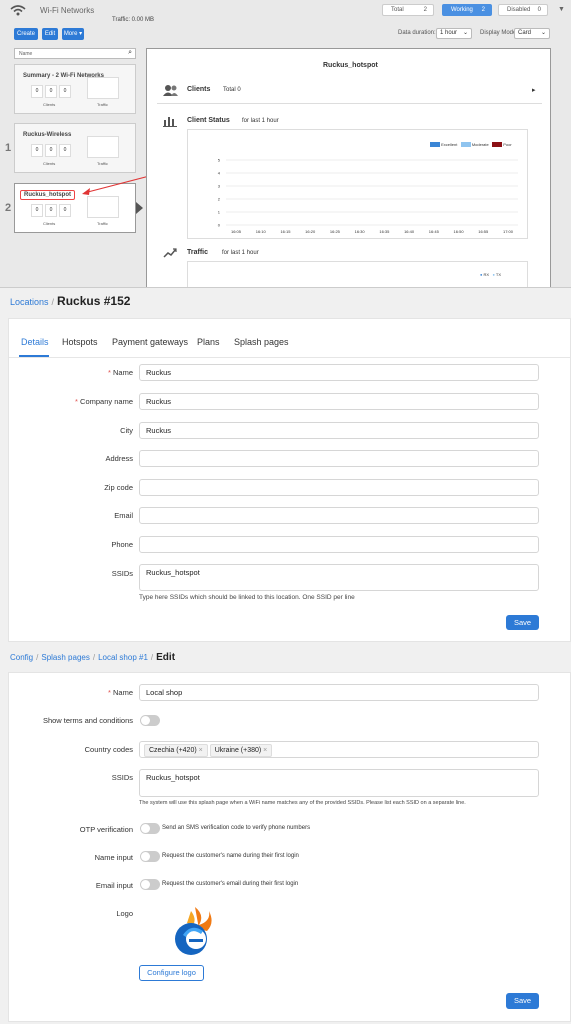  Describe the element at coordinates (491, 274) in the screenshot. I see `traffic-legend: ● RX ● TX` at that location.